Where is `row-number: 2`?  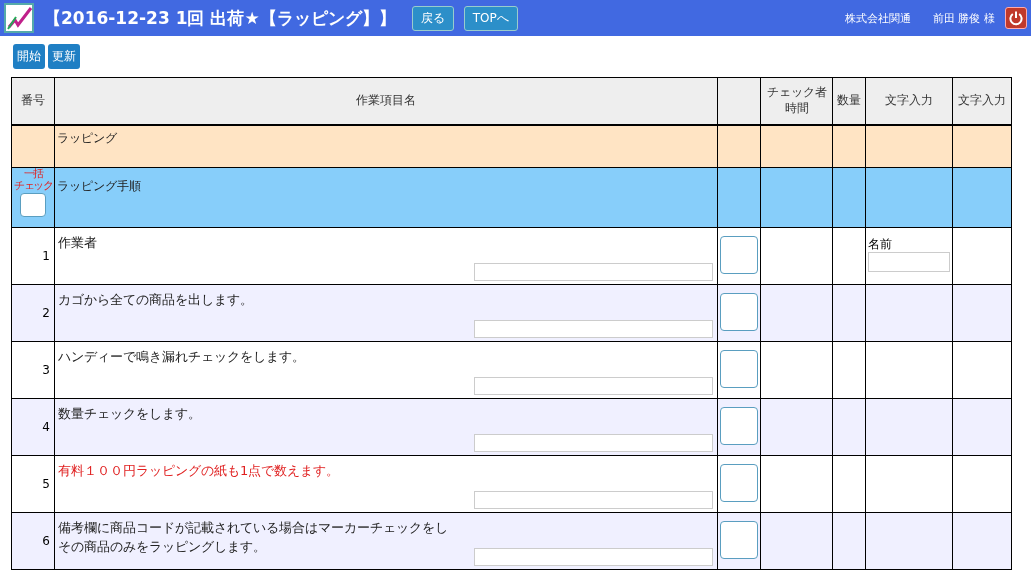
row-number: 2 is located at coordinates (33, 313).